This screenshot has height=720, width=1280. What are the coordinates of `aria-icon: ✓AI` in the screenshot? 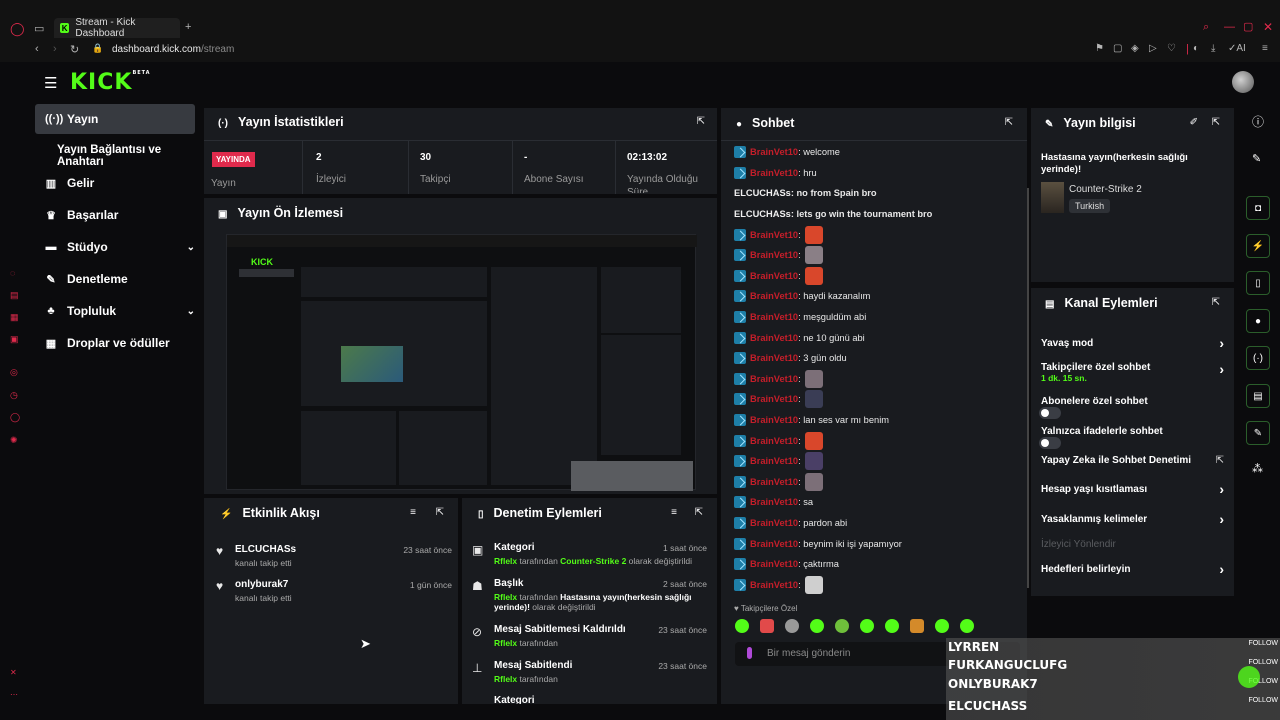 It's located at (1237, 48).